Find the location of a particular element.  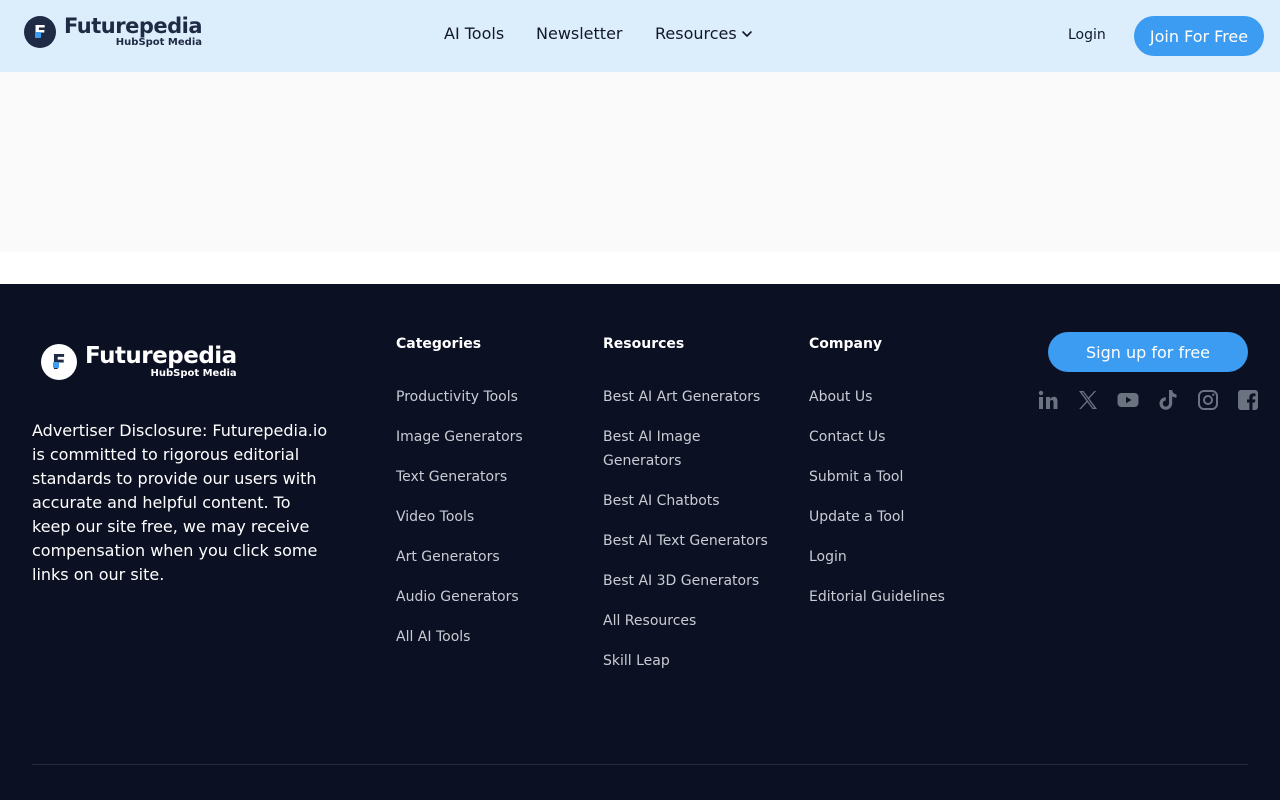

footer-logo-name: Futurepedia is located at coordinates (161, 356).